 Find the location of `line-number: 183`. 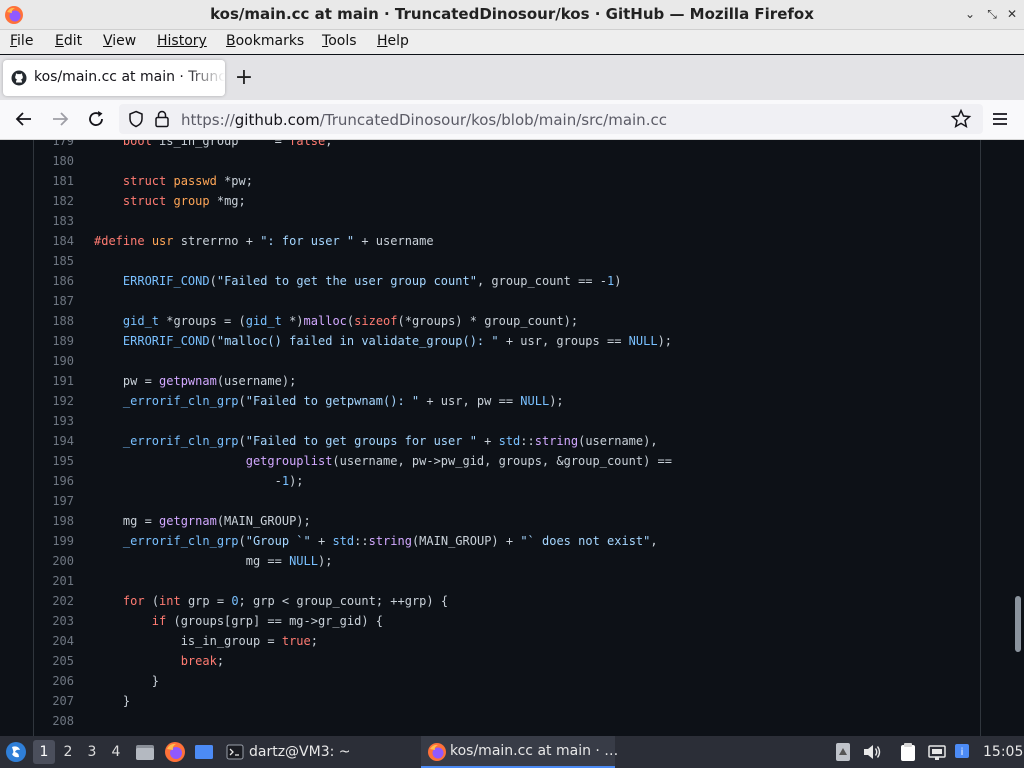

line-number: 183 is located at coordinates (54, 221).